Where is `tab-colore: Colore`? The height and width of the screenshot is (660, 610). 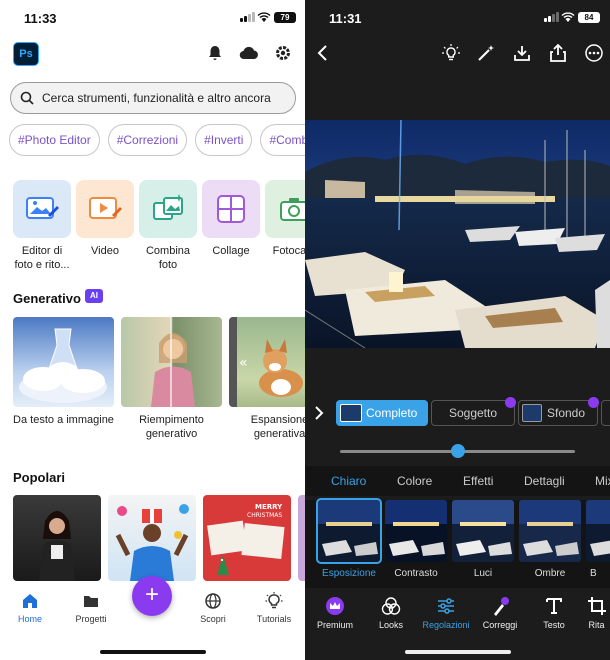
tab-colore: Colore is located at coordinates (414, 481).